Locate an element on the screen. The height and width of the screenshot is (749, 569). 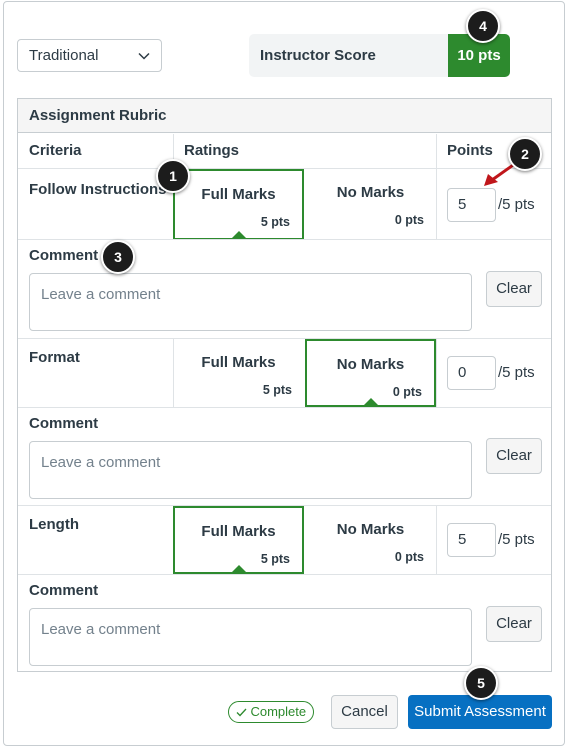
callout-badge: 5 is located at coordinates (481, 683).